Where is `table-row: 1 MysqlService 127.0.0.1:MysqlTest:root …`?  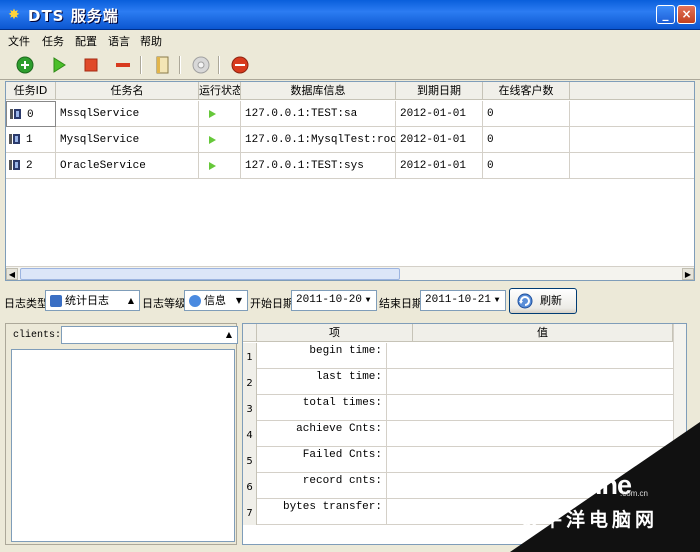 table-row: 1 MysqlService 127.0.0.1:MysqlTest:root … is located at coordinates (350, 140).